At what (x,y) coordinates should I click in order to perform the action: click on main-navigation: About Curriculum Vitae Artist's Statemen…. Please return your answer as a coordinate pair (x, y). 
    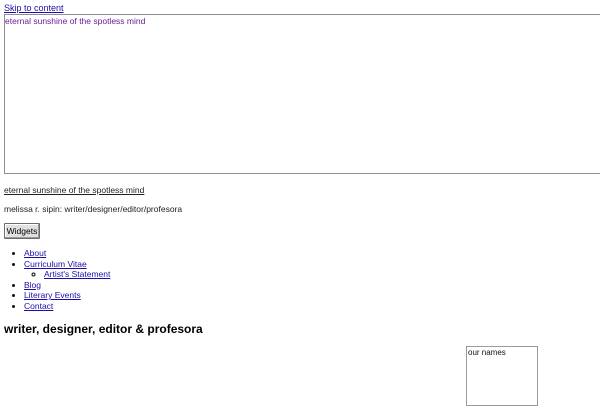
    Looking at the image, I should click on (57, 279).